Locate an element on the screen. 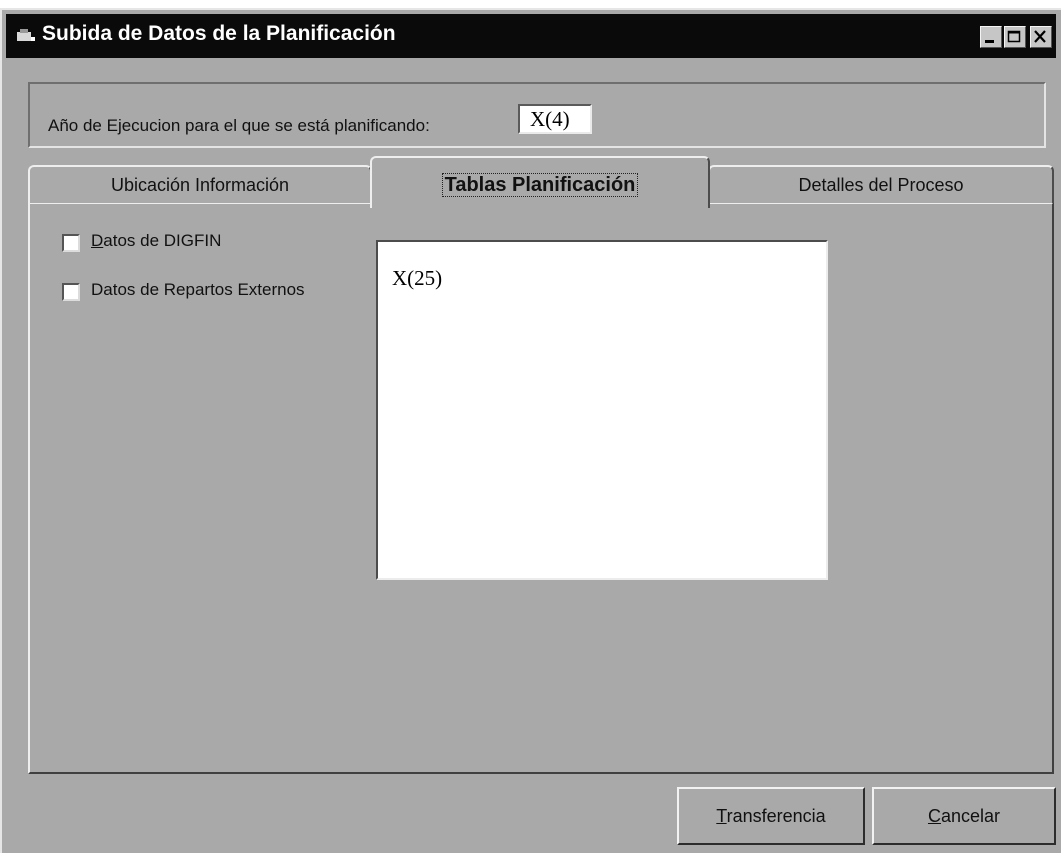 The width and height of the screenshot is (1061, 853). checkbox-label-datos-digfin: Datos de DIGFIN is located at coordinates (156, 241).